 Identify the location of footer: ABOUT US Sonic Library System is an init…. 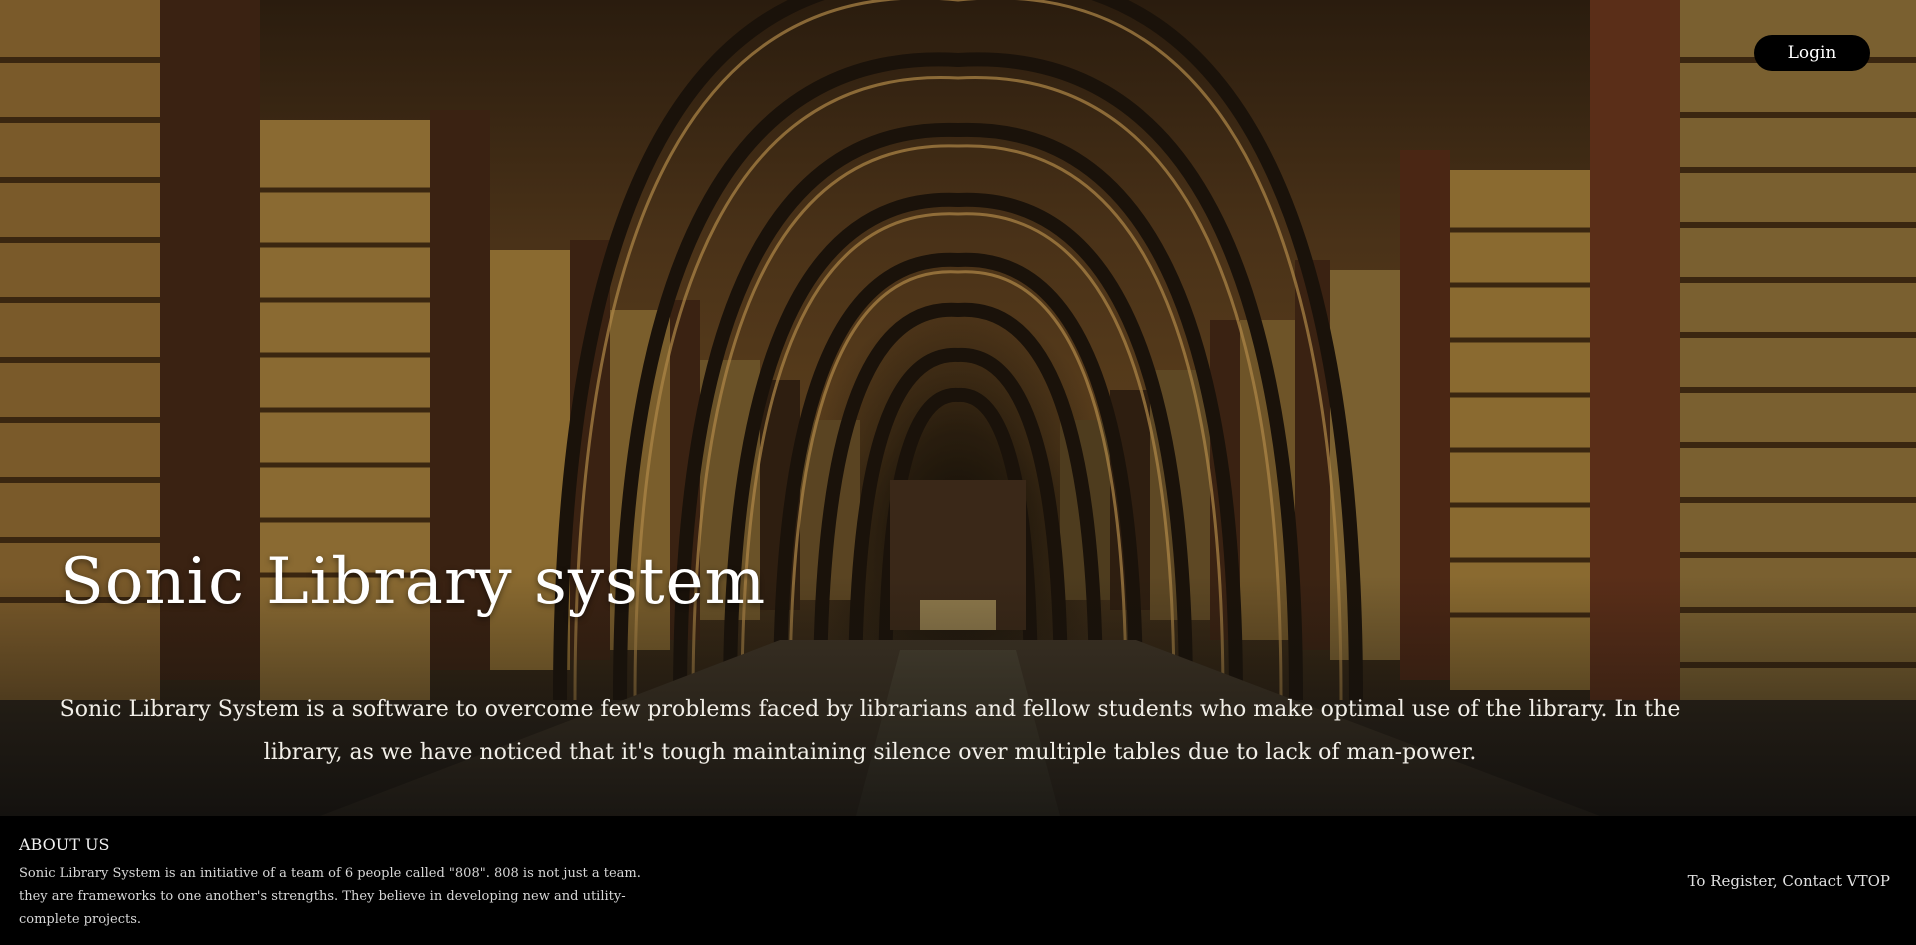
(958, 880).